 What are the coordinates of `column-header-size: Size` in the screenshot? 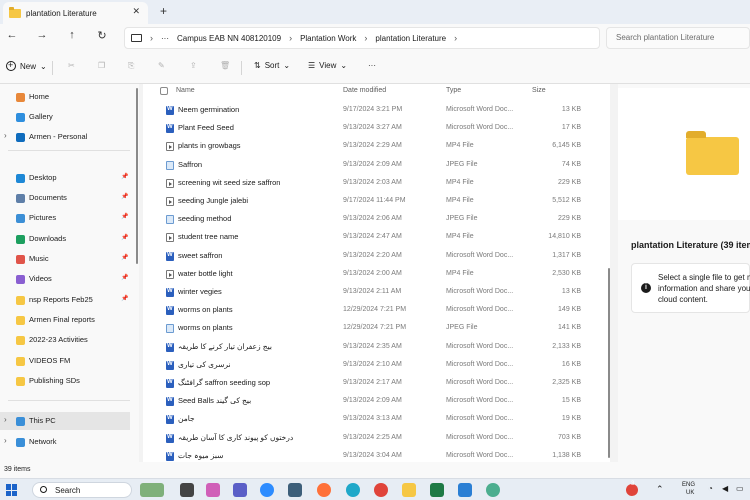 It's located at (539, 90).